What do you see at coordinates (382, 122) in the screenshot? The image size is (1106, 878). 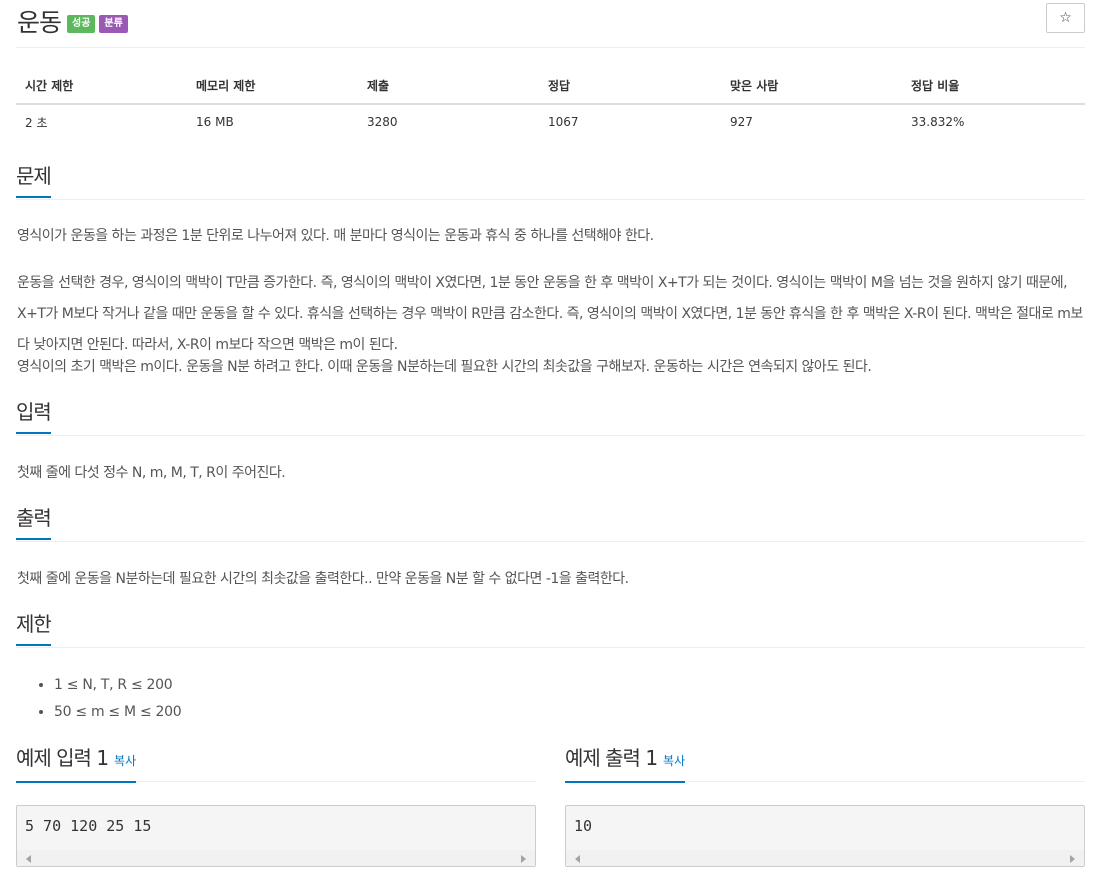 I see `value-submissions: 3280` at bounding box center [382, 122].